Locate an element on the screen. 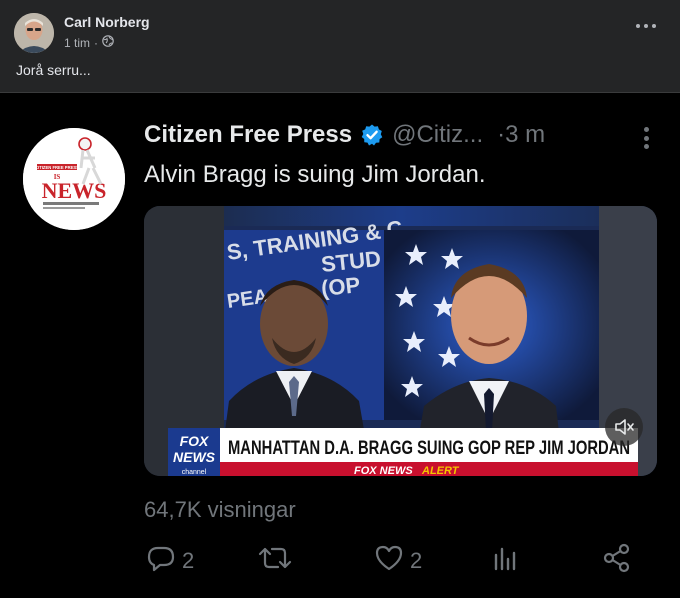 The image size is (680, 598). like-count: 2 is located at coordinates (416, 560).